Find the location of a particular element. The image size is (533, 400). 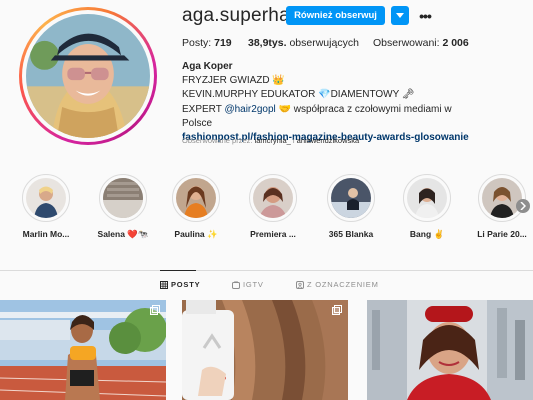

tagged-icon is located at coordinates (300, 284).